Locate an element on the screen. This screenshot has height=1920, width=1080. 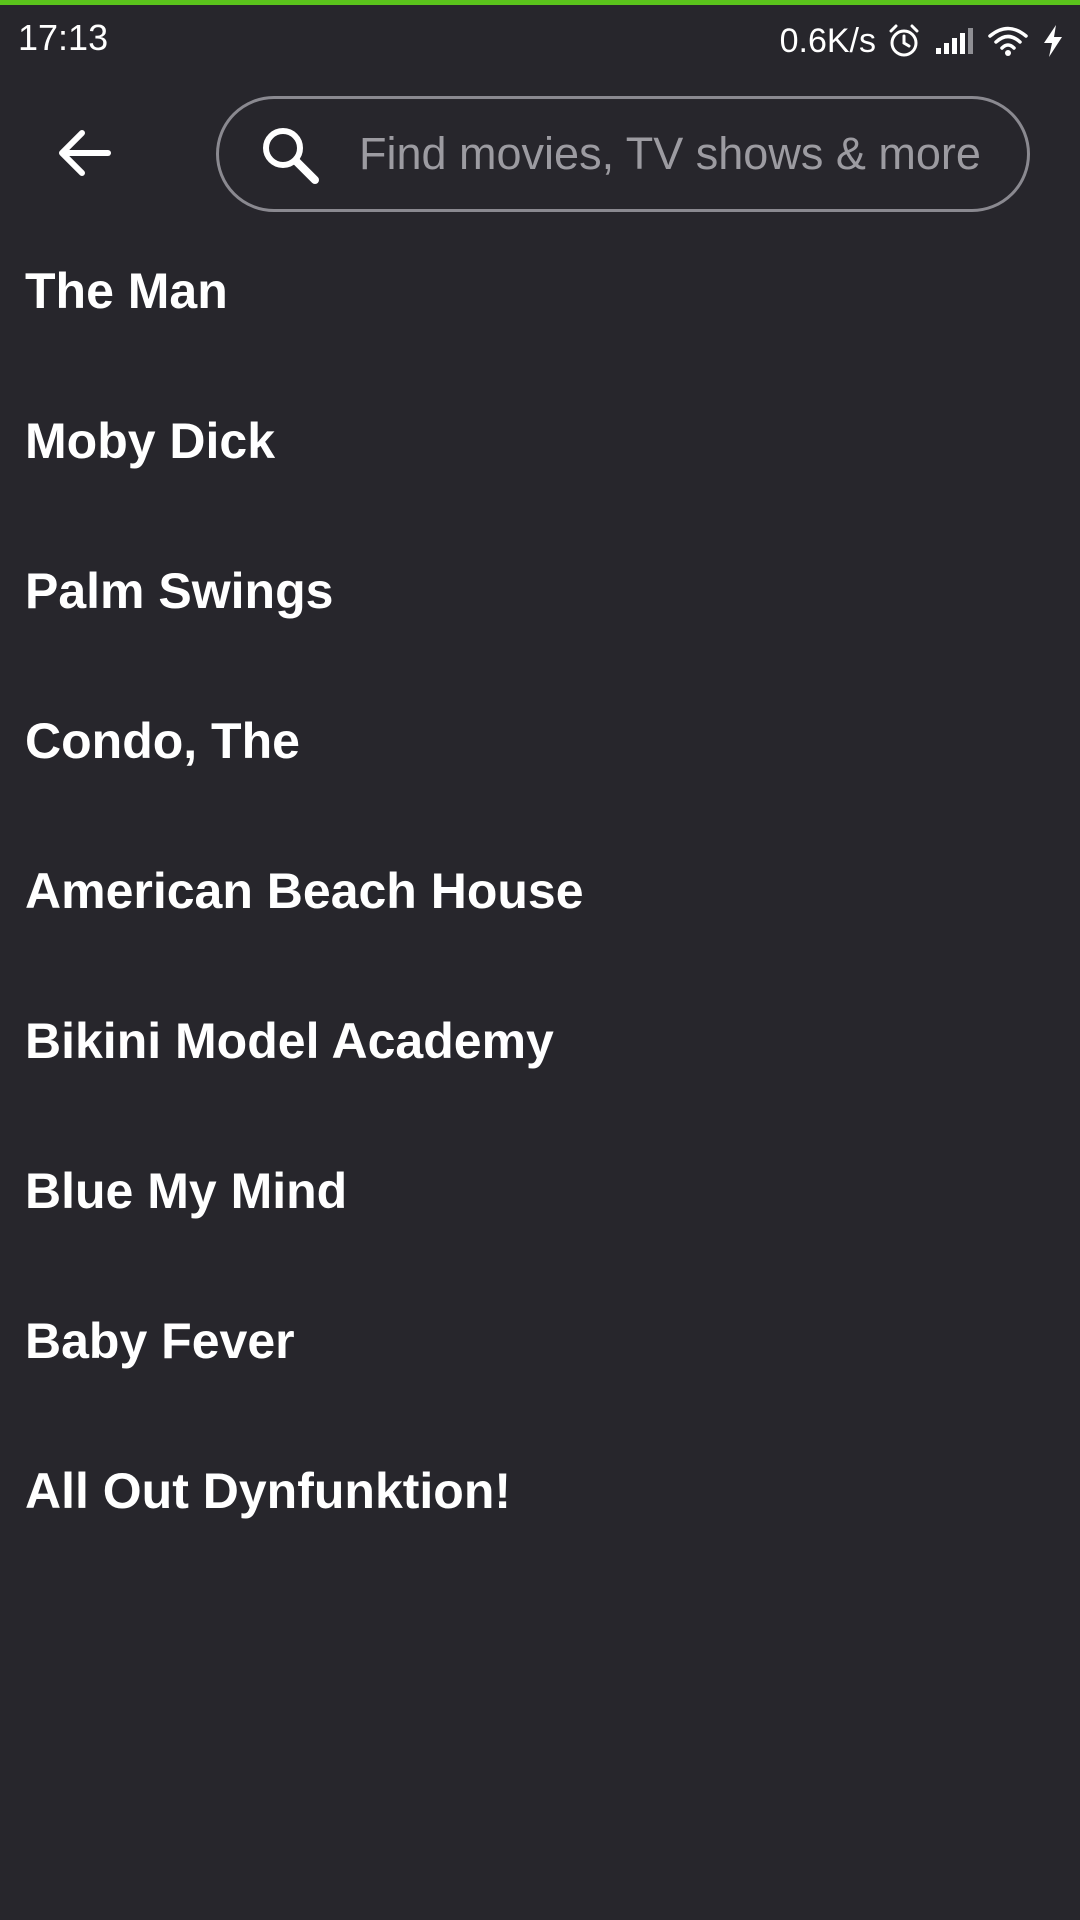
result-title: Palm Swings is located at coordinates (179, 591).